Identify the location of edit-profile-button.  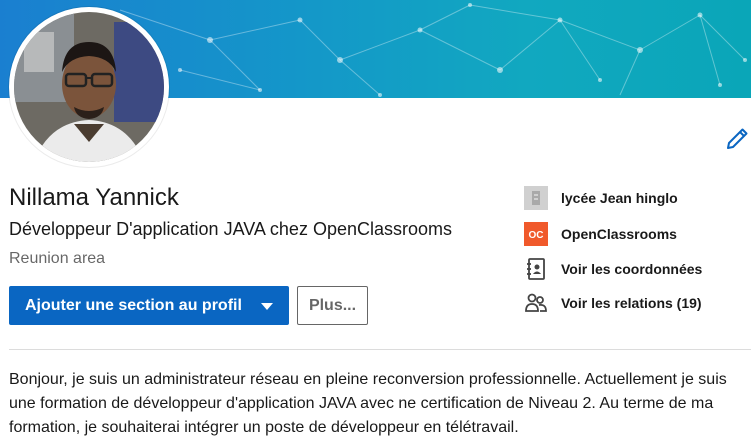
(737, 139).